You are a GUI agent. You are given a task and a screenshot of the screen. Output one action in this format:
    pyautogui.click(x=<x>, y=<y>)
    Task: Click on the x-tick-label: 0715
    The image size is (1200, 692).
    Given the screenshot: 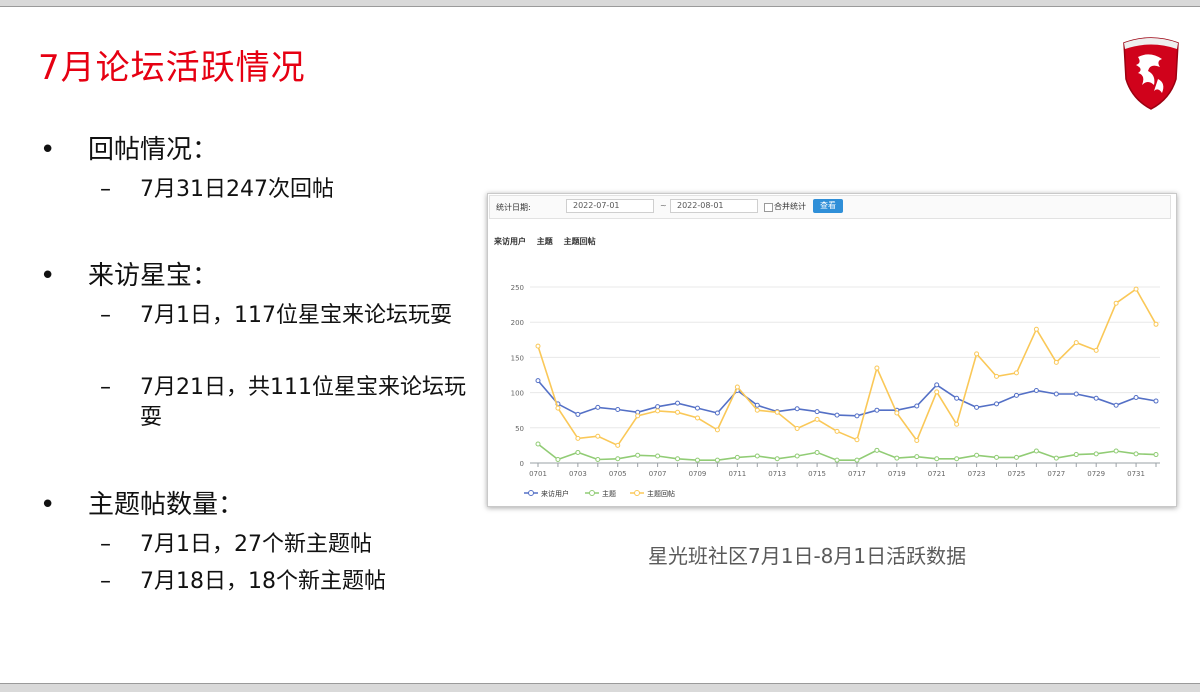 What is the action you would take?
    pyautogui.click(x=817, y=474)
    